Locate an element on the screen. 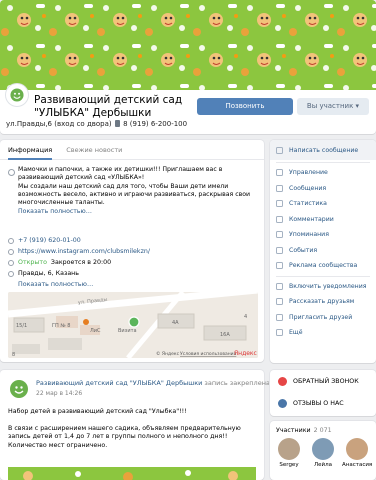 The width and height of the screenshot is (376, 480). menu-item-share: Рассказать друзьям is located at coordinates (323, 302).